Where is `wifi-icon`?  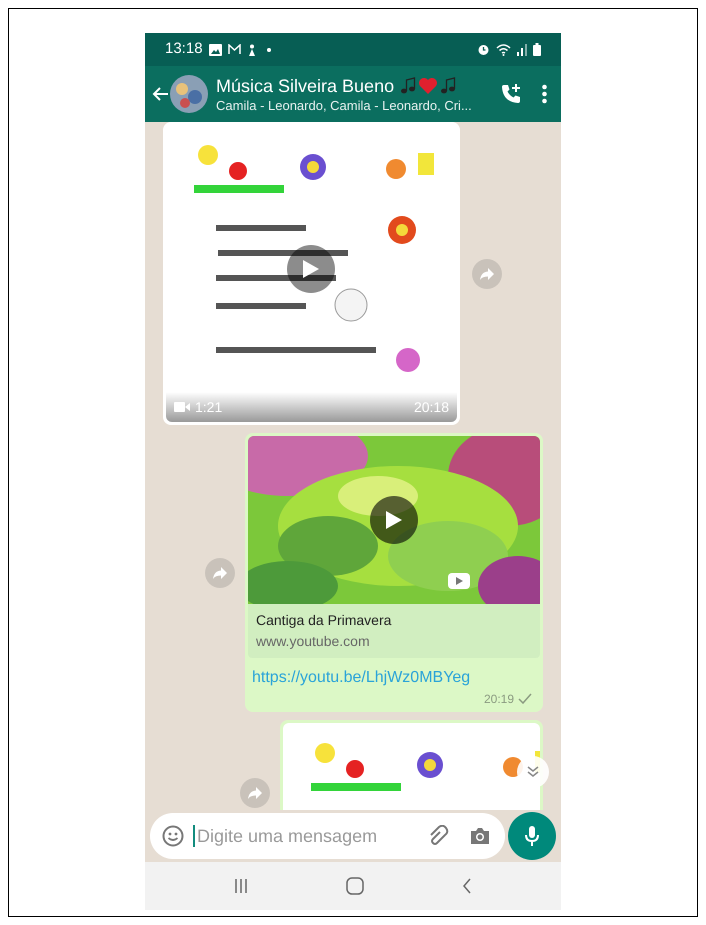
wifi-icon is located at coordinates (503, 50).